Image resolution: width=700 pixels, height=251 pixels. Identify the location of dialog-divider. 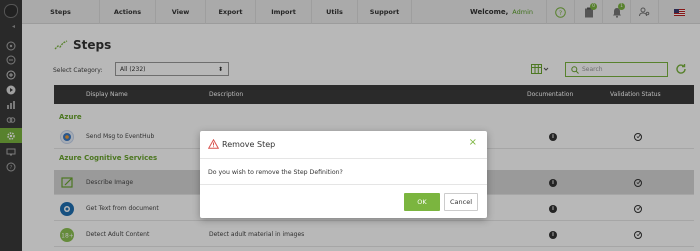
(343, 184).